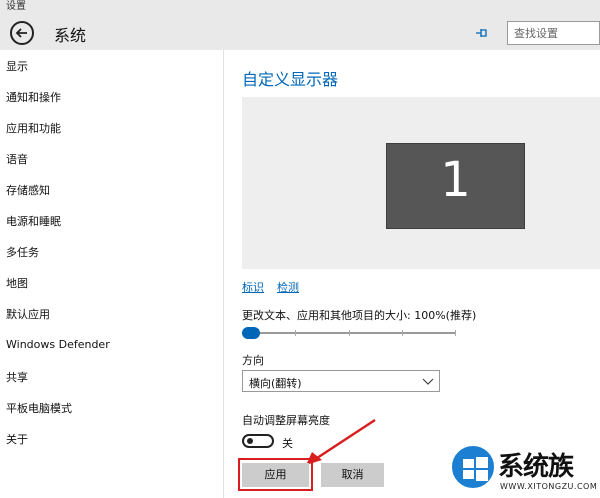  I want to click on slider-thumb, so click(251, 333).